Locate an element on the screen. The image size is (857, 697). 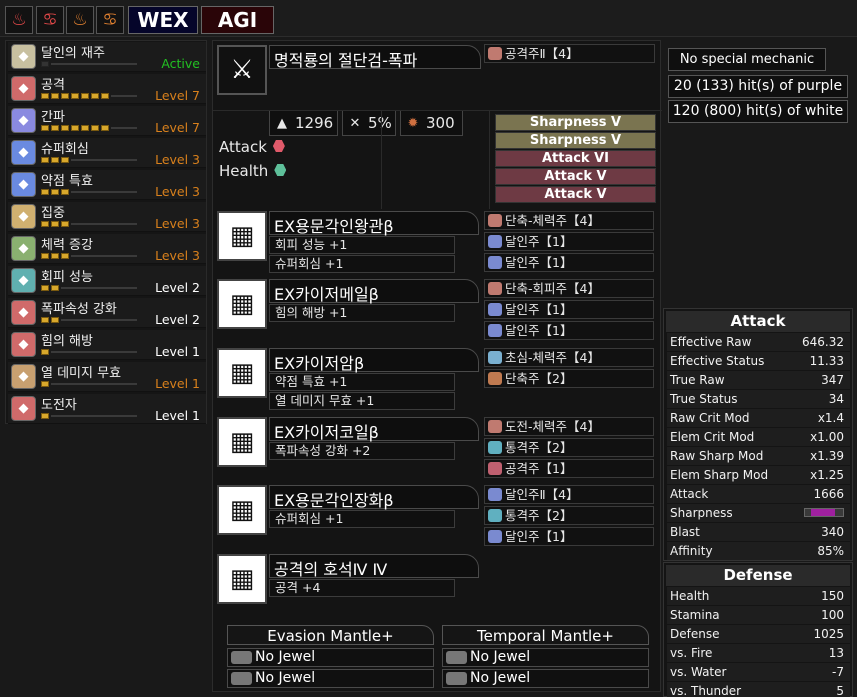
deco-label: 통격주【2】 is located at coordinates (539, 447).